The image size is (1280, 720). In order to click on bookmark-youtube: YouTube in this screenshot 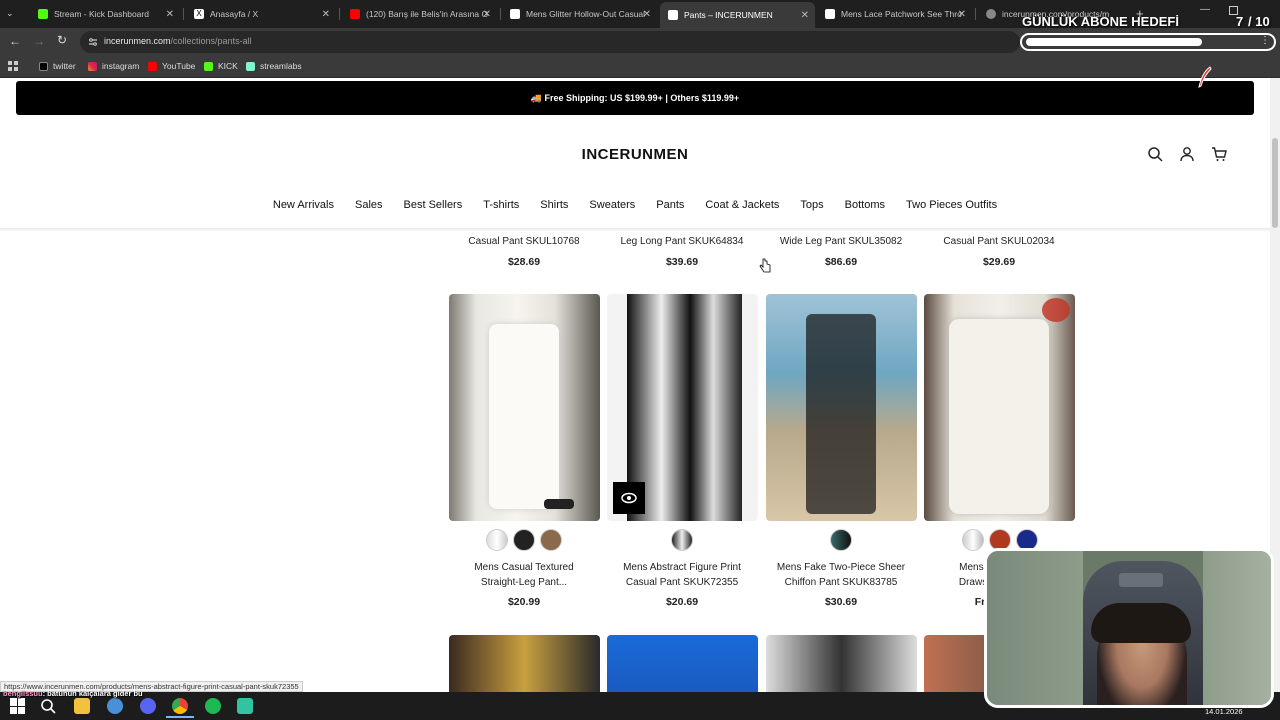, I will do `click(171, 66)`.